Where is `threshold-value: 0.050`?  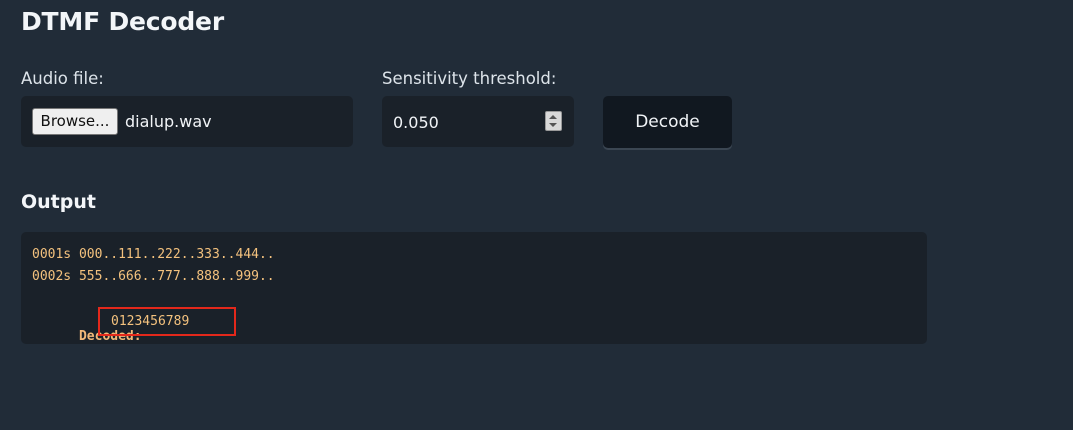
threshold-value: 0.050 is located at coordinates (416, 122).